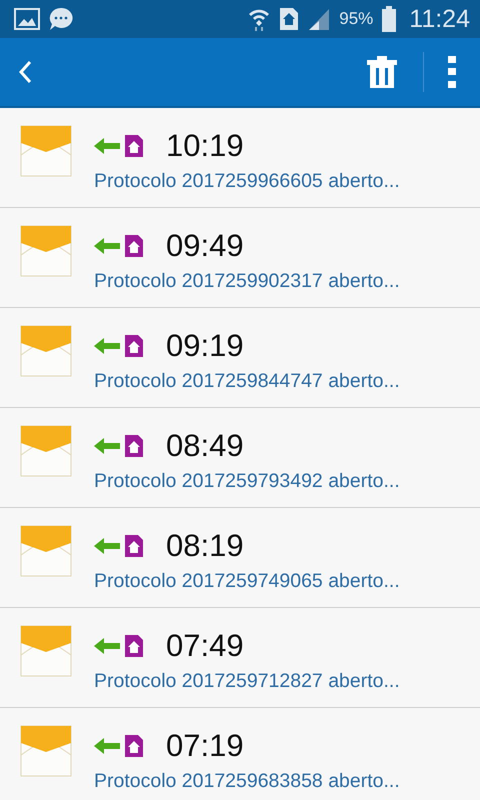  I want to click on trash-icon, so click(382, 72).